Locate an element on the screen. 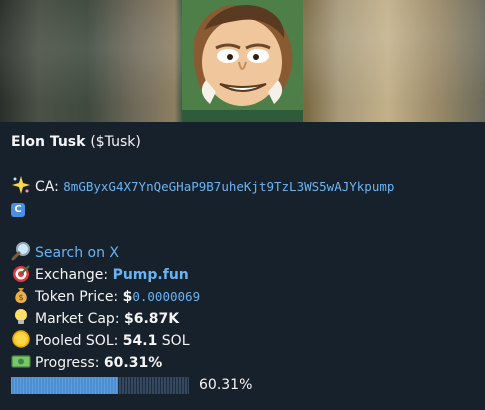 The height and width of the screenshot is (410, 485). ca-label: CA: is located at coordinates (47, 187).